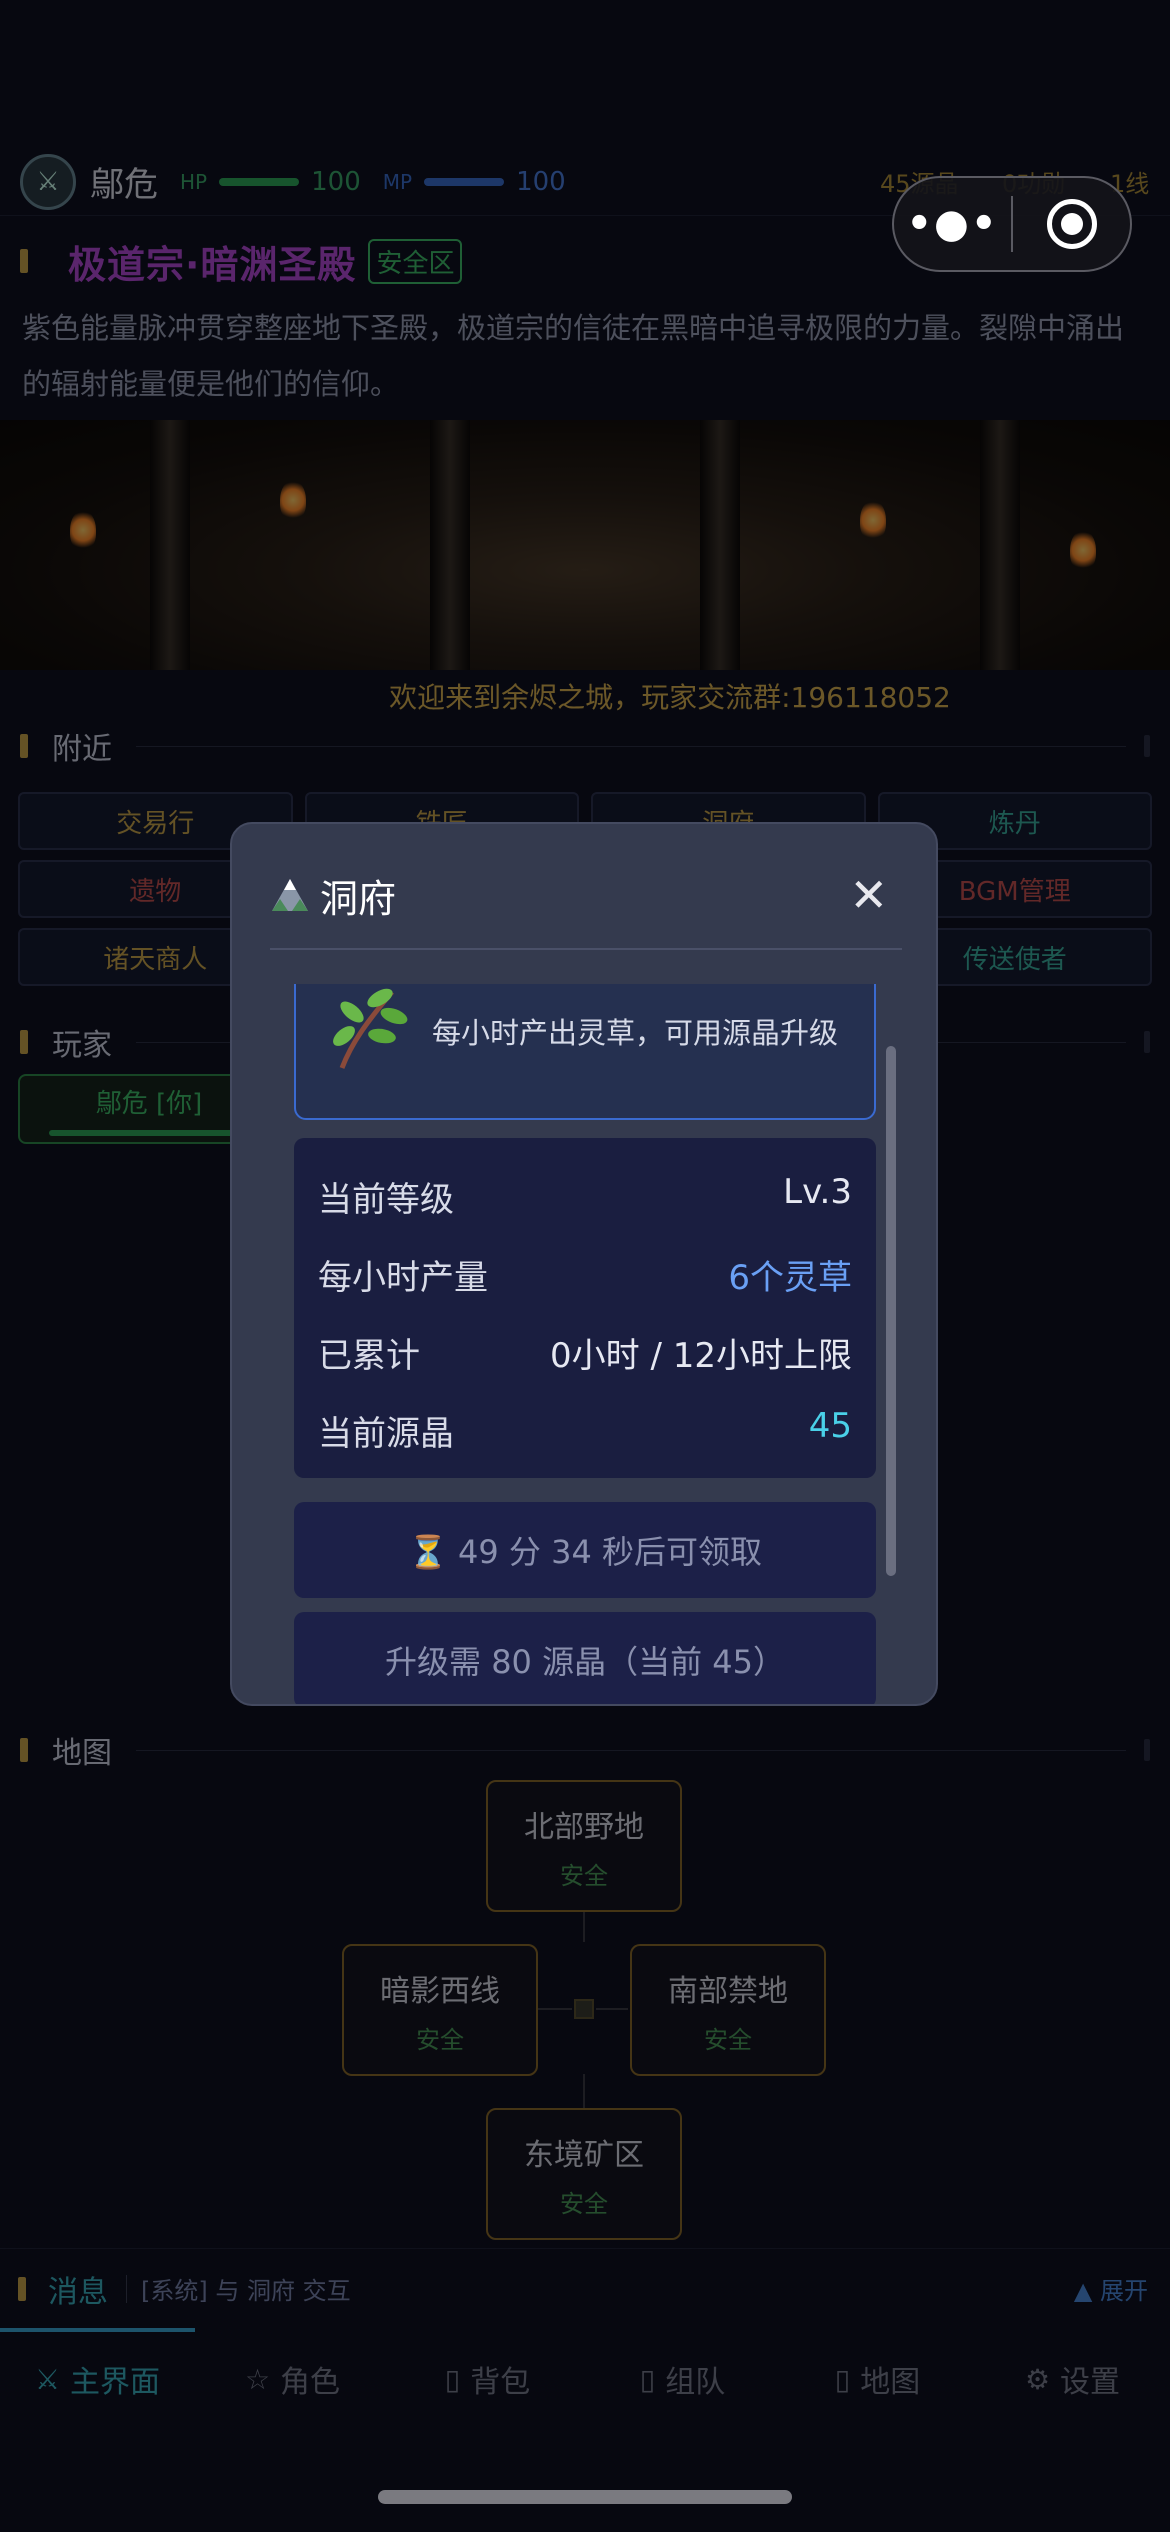 This screenshot has width=1170, height=2532. Describe the element at coordinates (891, 1311) in the screenshot. I see `modal-scrollbar` at that location.